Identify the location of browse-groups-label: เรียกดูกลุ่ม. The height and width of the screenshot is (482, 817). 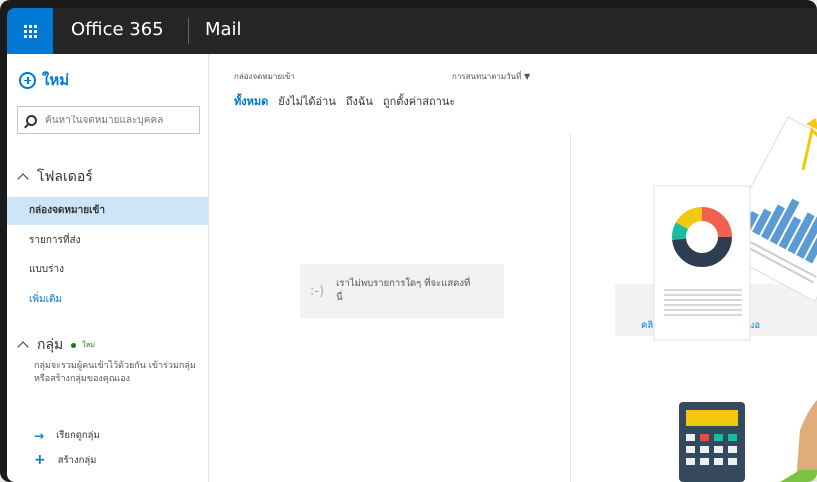
(78, 435).